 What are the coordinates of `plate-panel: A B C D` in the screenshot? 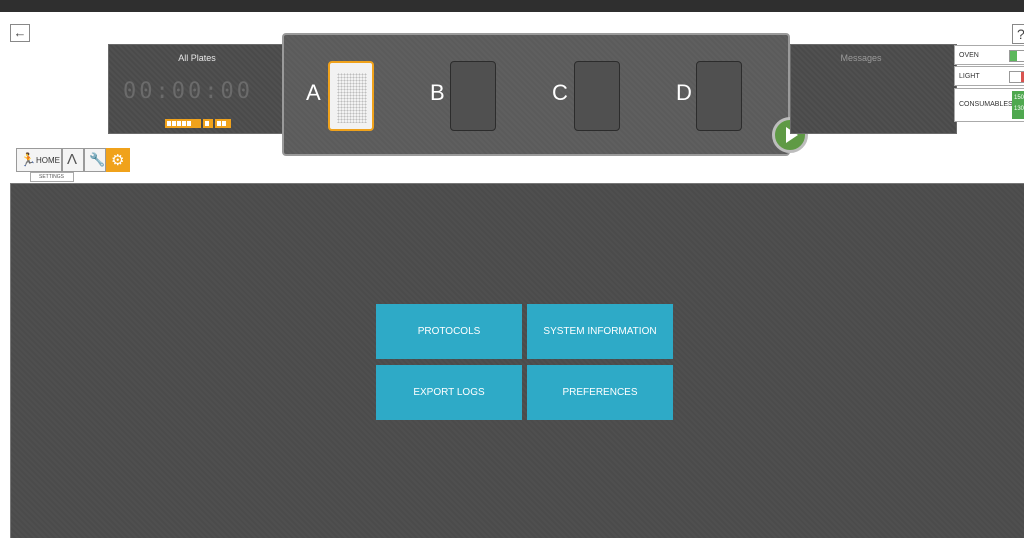 It's located at (536, 94).